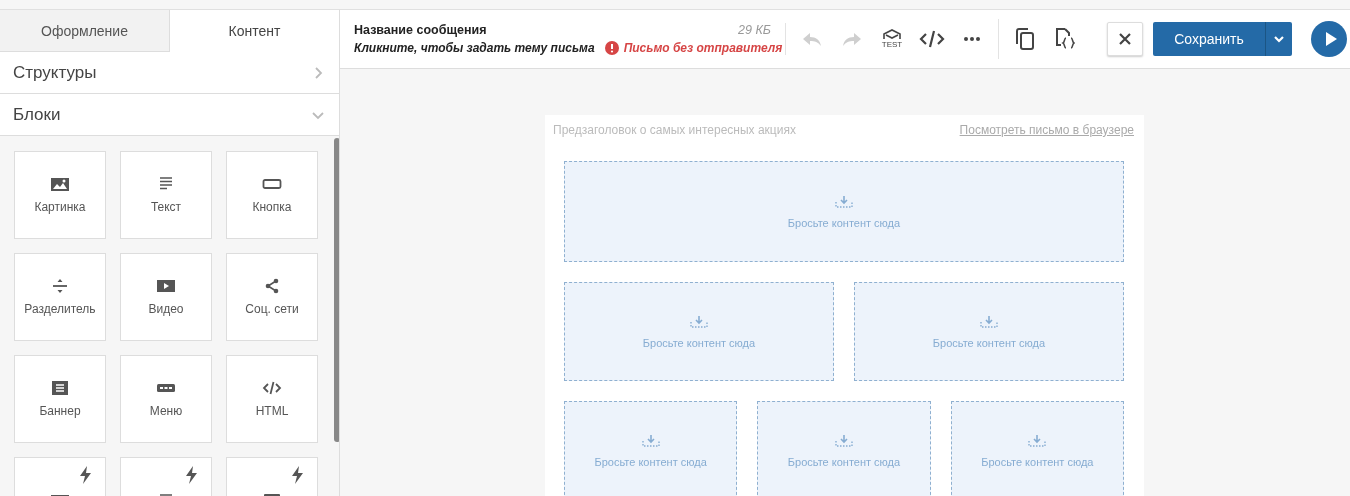 This screenshot has height=496, width=1350. I want to click on block-tile: Меню, so click(166, 399).